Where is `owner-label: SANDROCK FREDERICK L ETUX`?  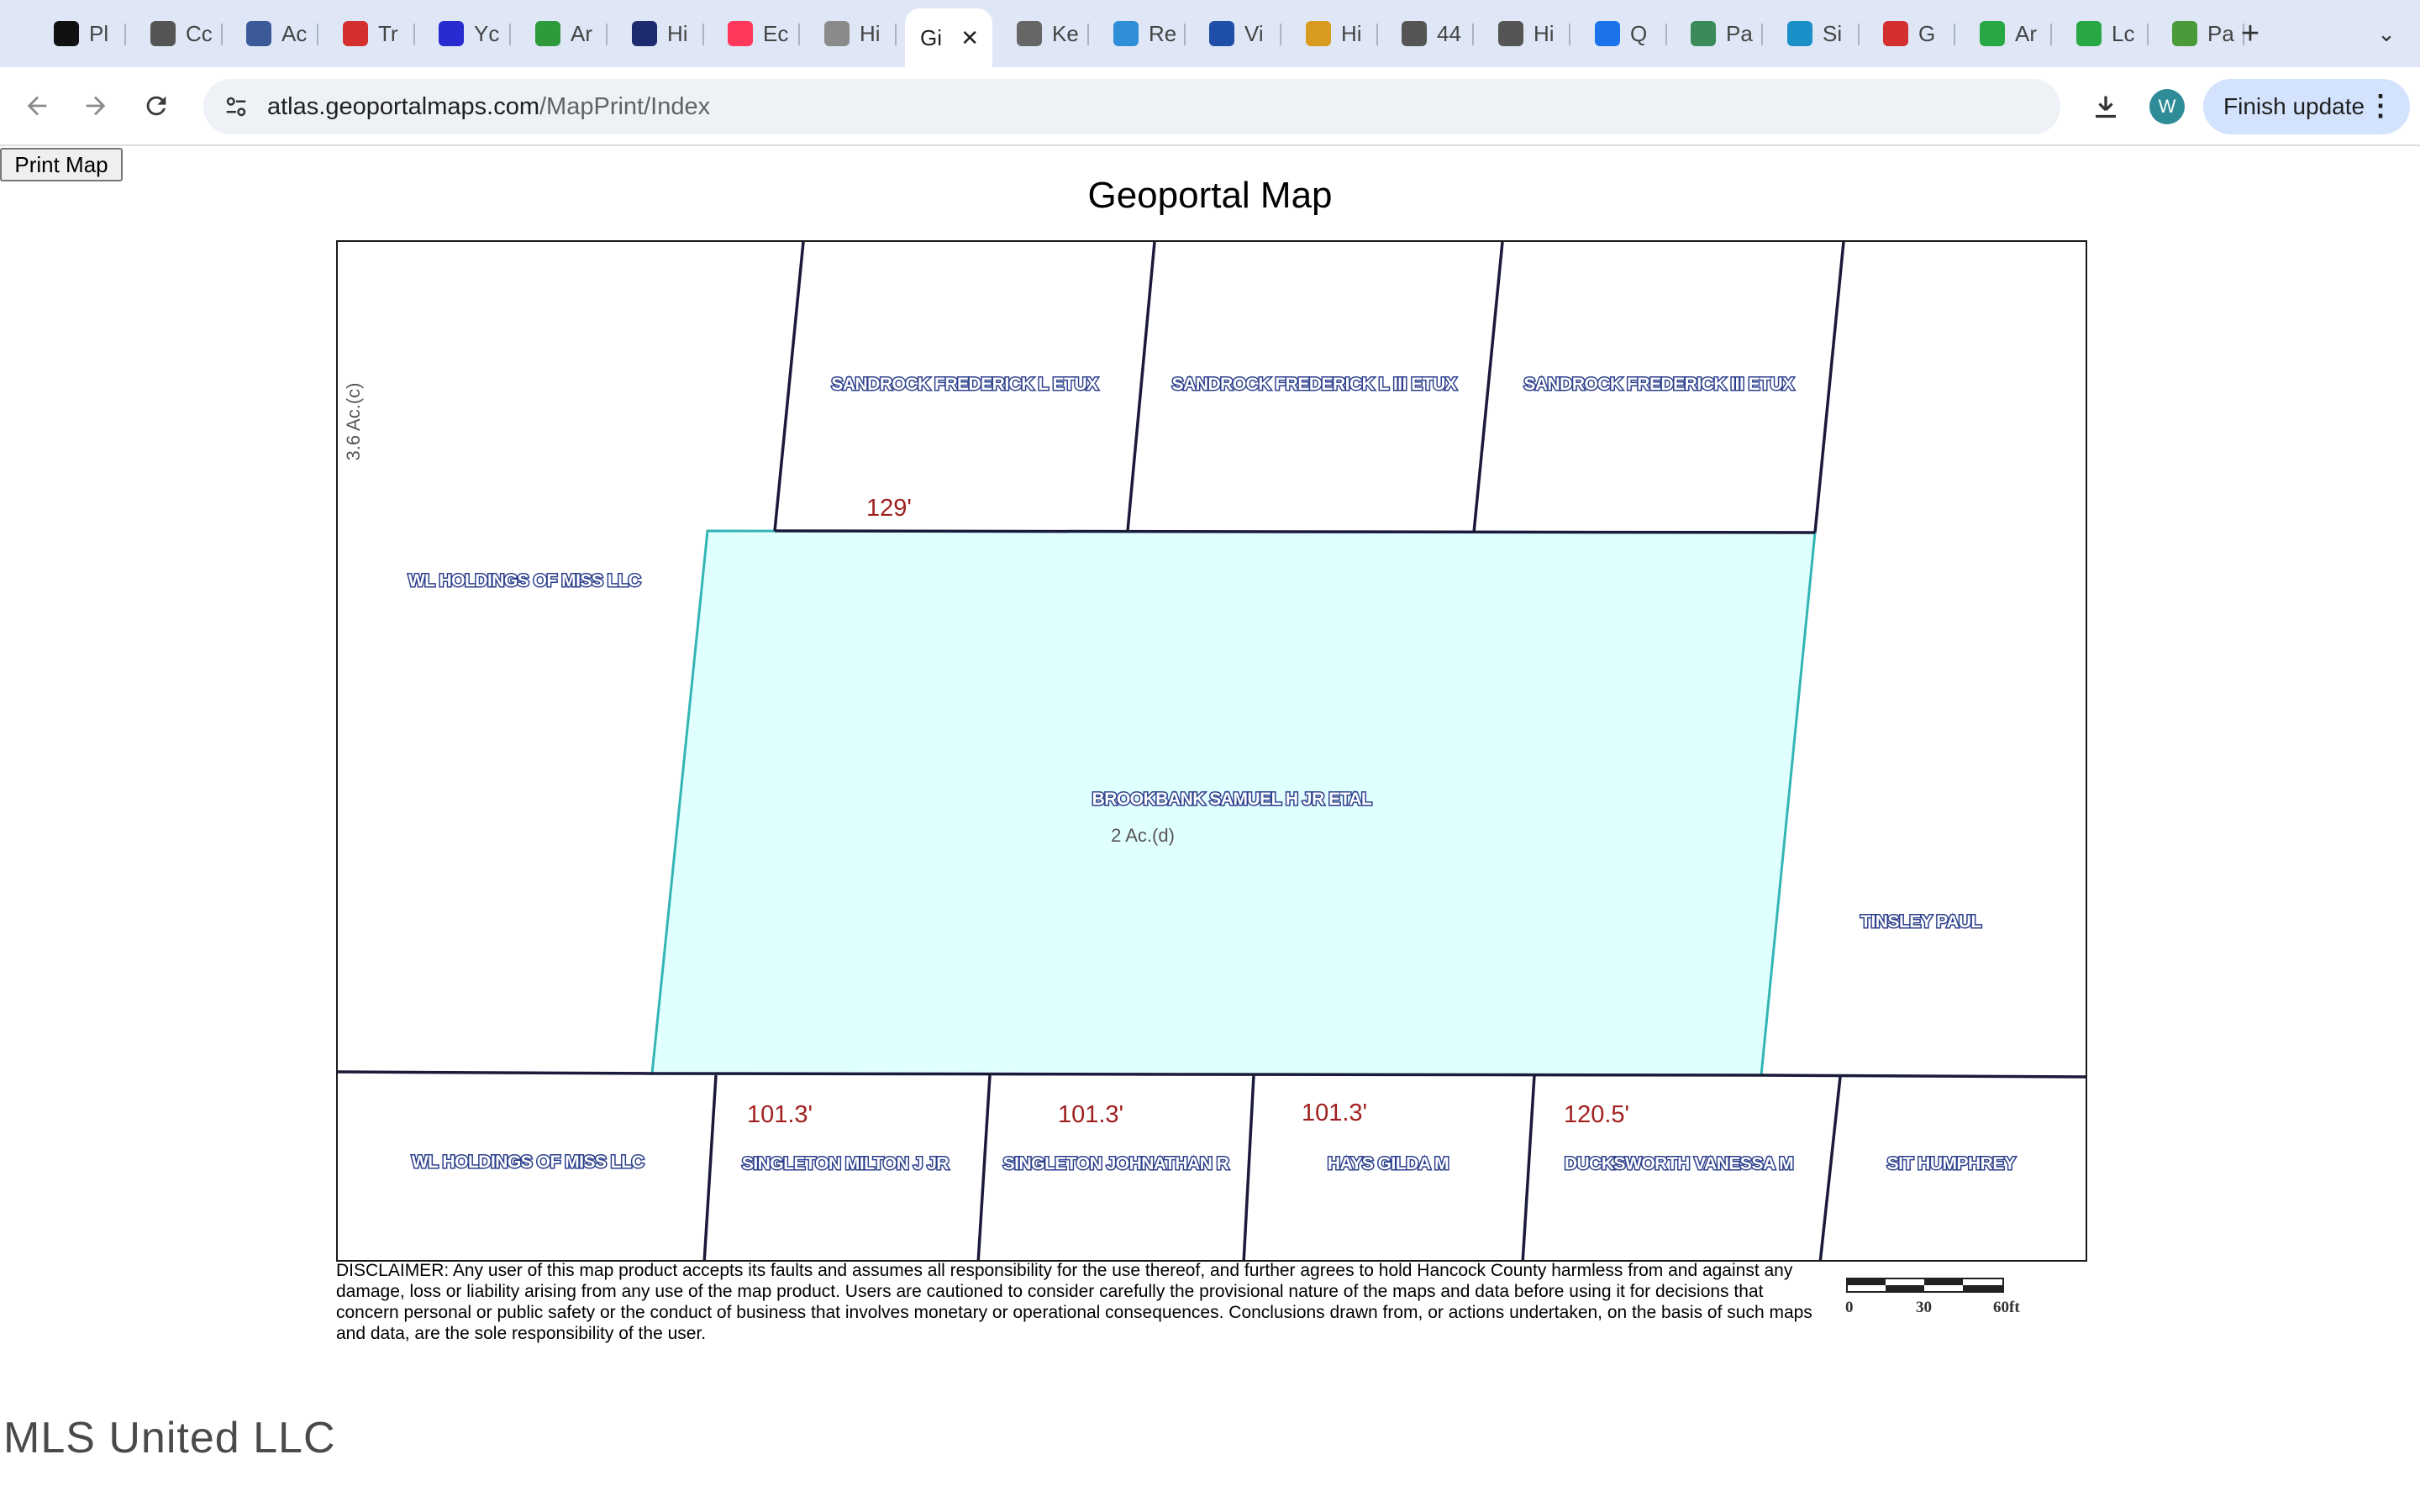 owner-label: SANDROCK FREDERICK L ETUX is located at coordinates (964, 384).